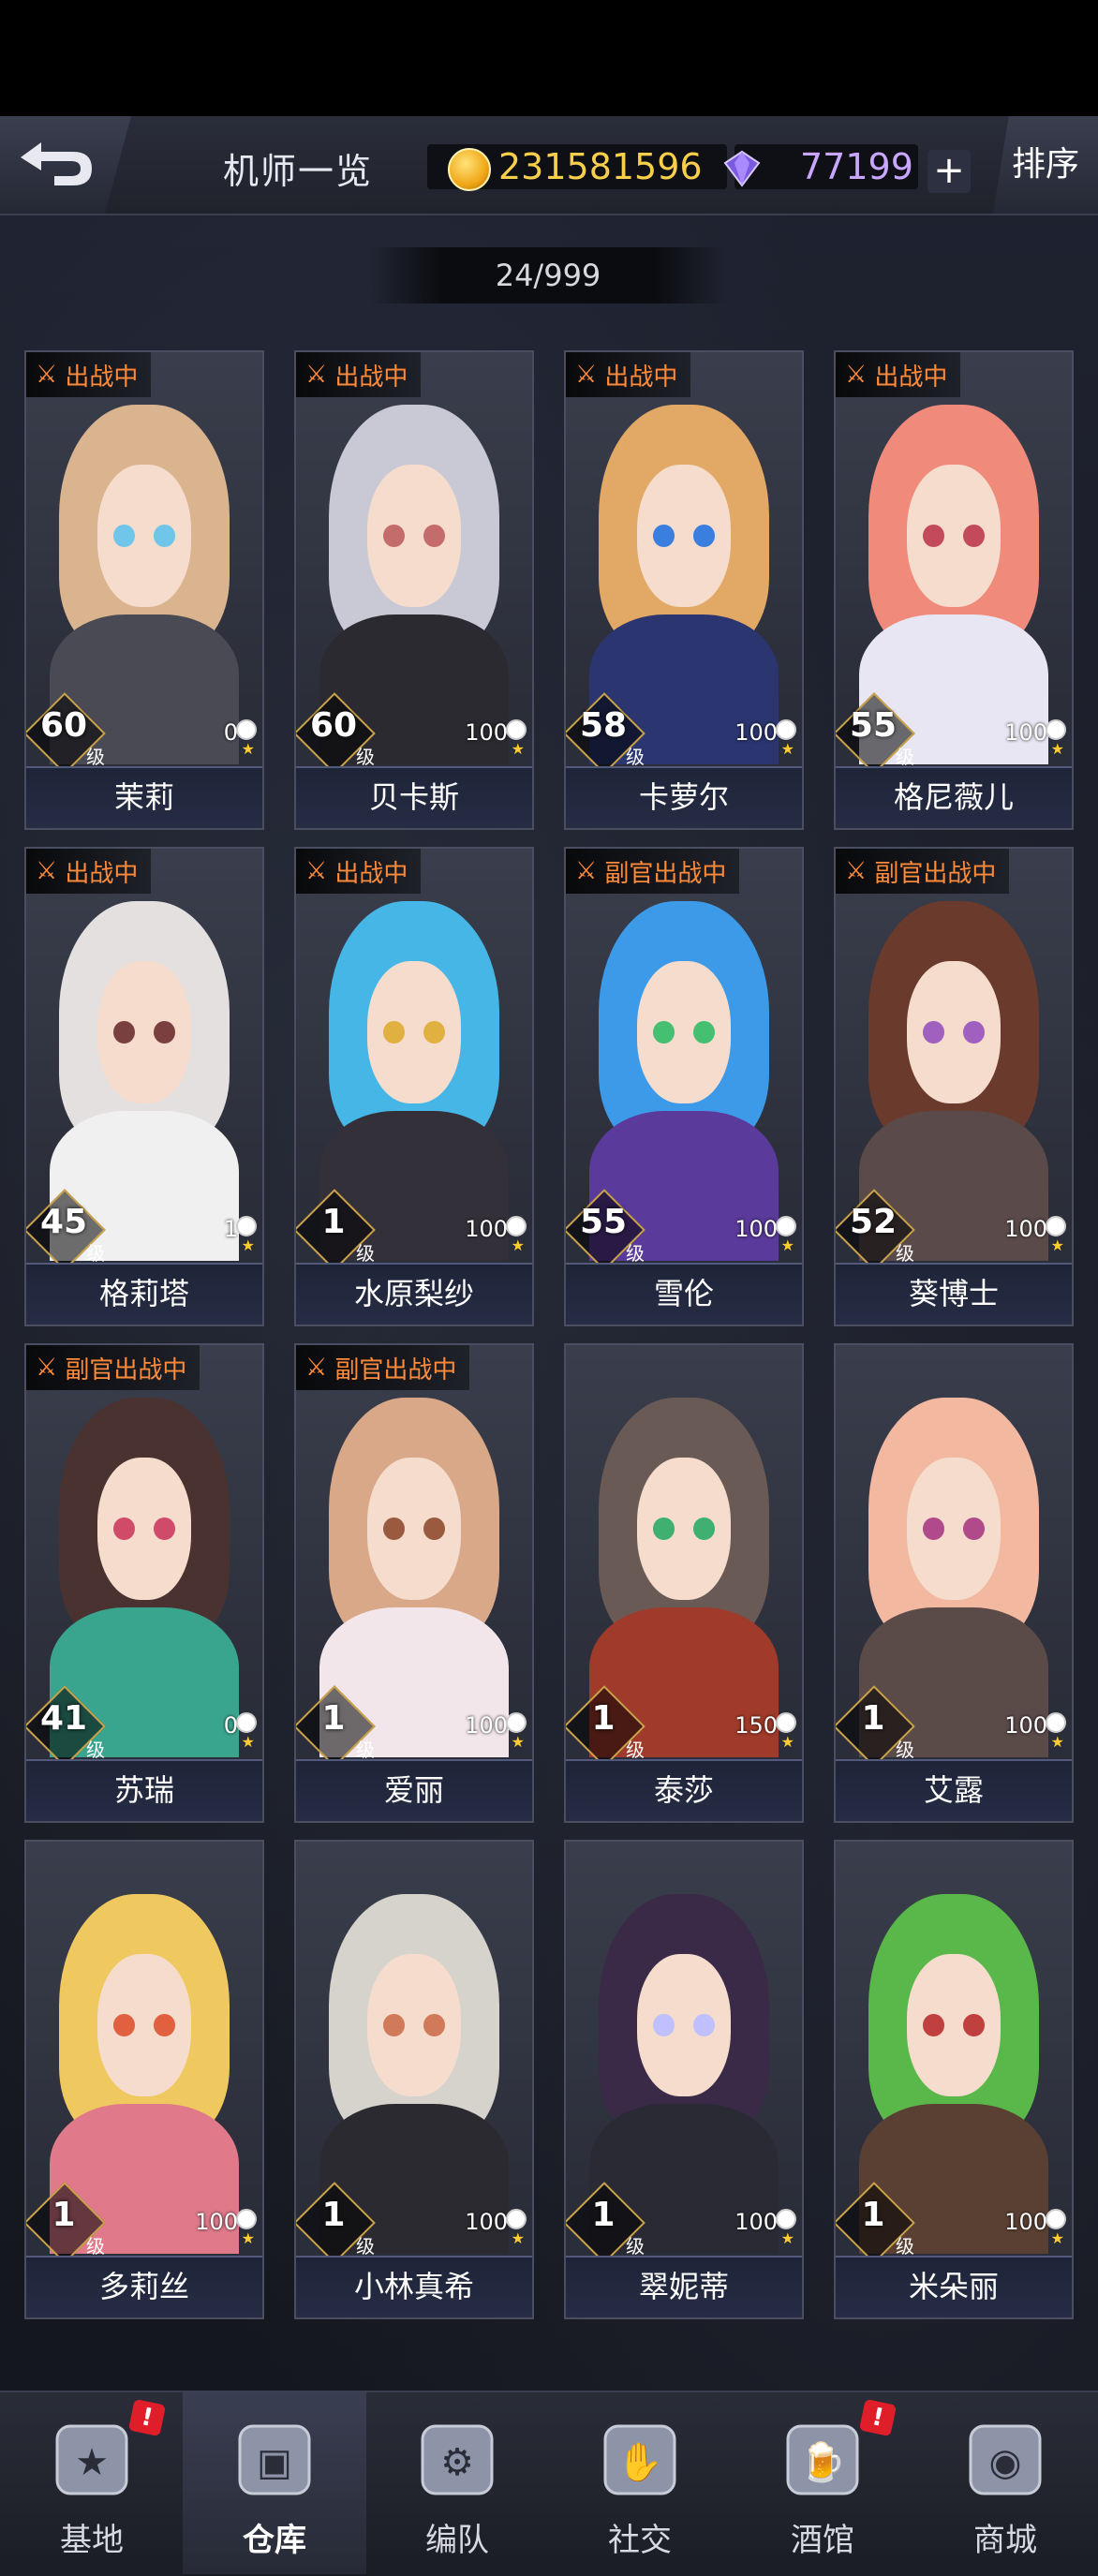 Image resolution: width=1098 pixels, height=2576 pixels. What do you see at coordinates (603, 725) in the screenshot?
I see `pilot-level: 58` at bounding box center [603, 725].